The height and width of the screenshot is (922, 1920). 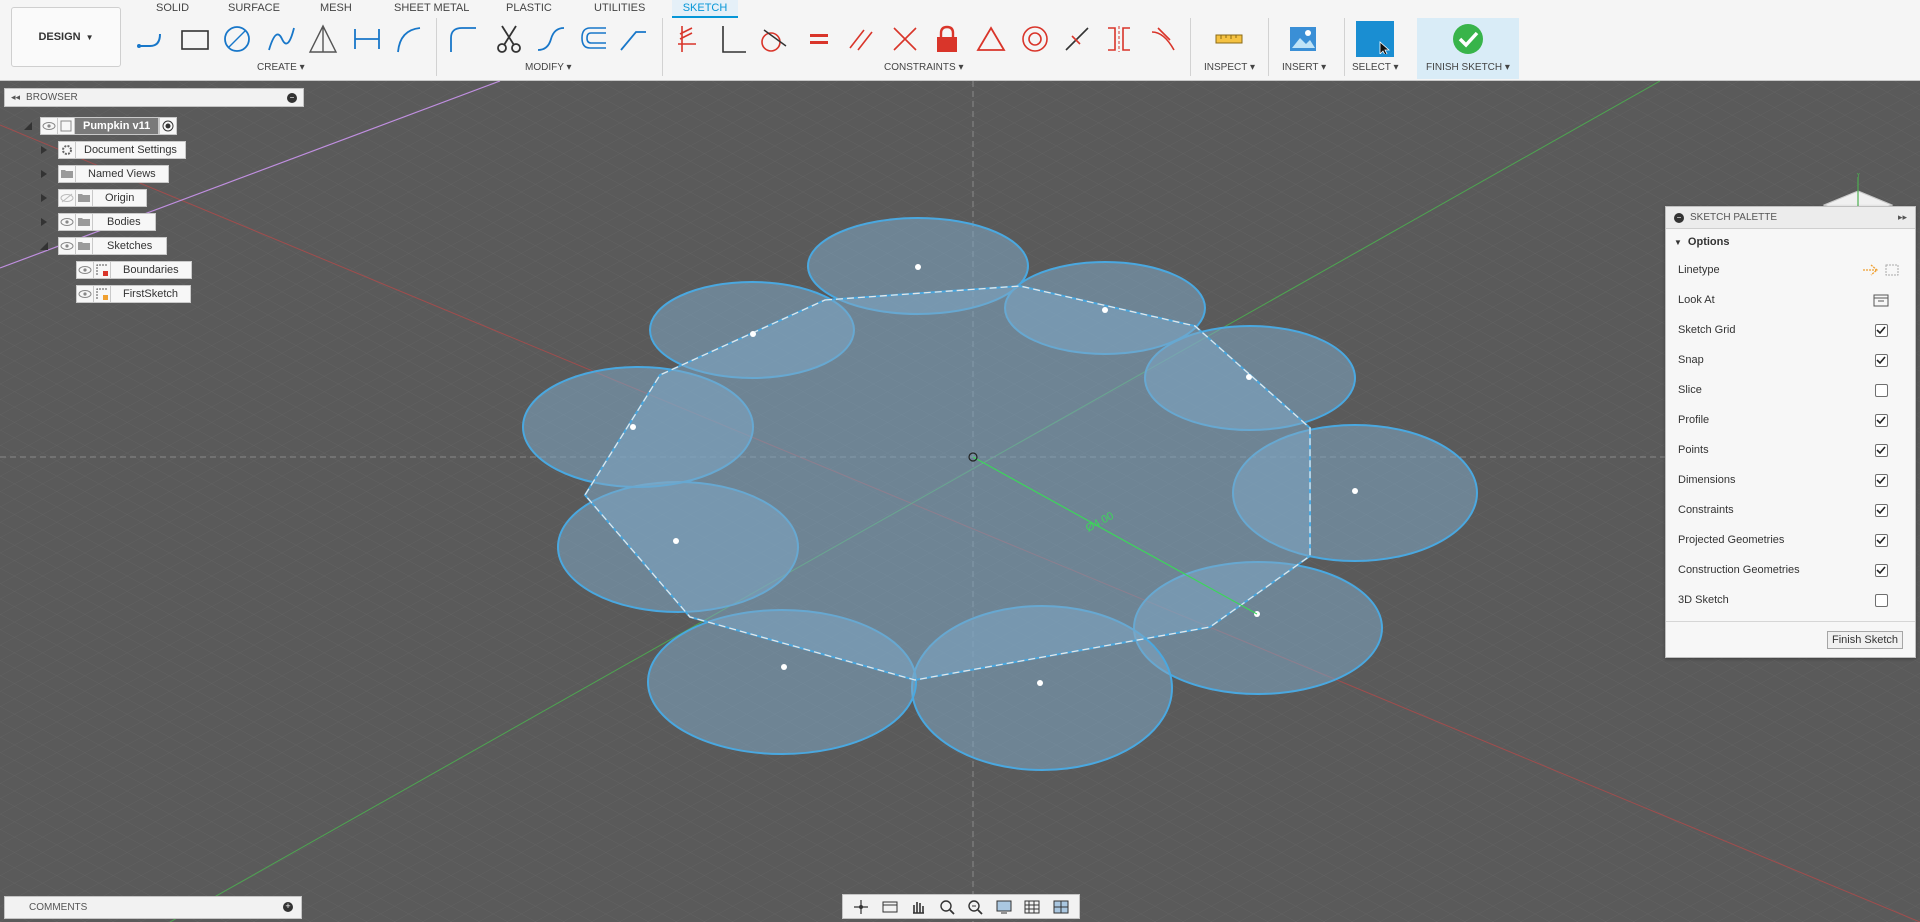 I want to click on tab-surface: SURFACE, so click(x=254, y=9).